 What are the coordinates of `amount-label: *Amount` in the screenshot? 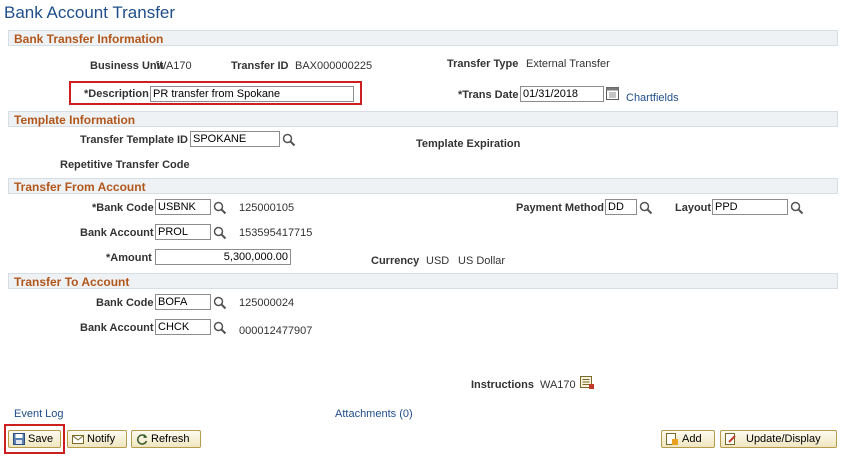 It's located at (129, 258).